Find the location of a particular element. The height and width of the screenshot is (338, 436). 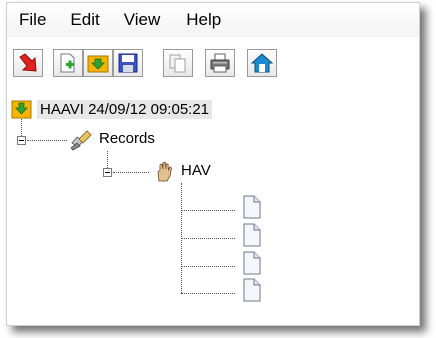

menu-bar: File Edit View Help is located at coordinates (213, 20).